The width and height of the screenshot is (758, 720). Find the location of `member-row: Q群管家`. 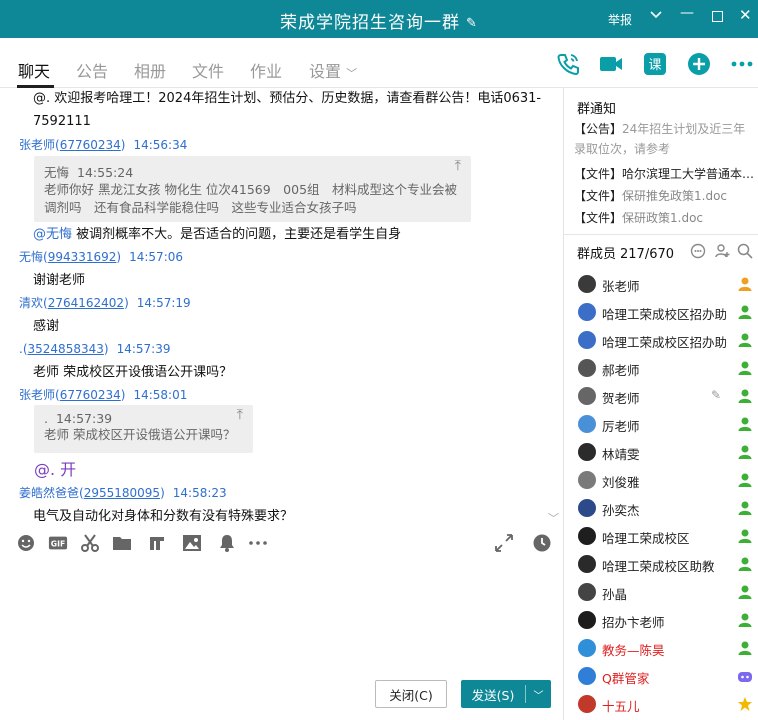

member-row: Q群管家 is located at coordinates (661, 677).